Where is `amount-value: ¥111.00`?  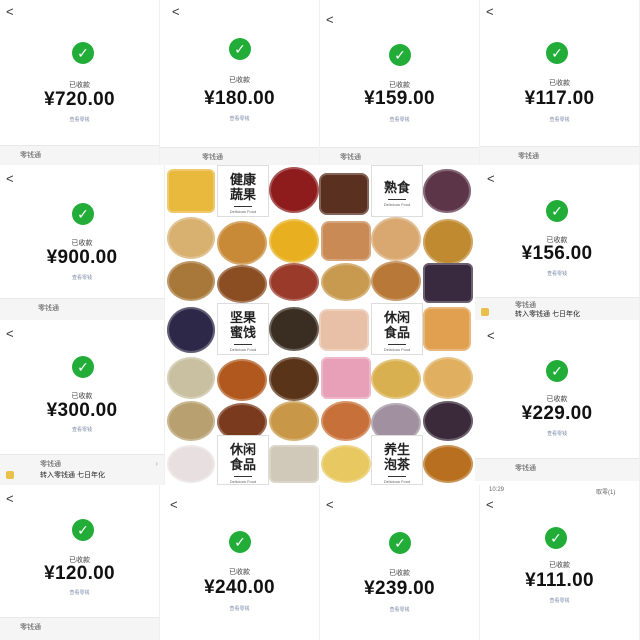 amount-value: ¥111.00 is located at coordinates (559, 580).